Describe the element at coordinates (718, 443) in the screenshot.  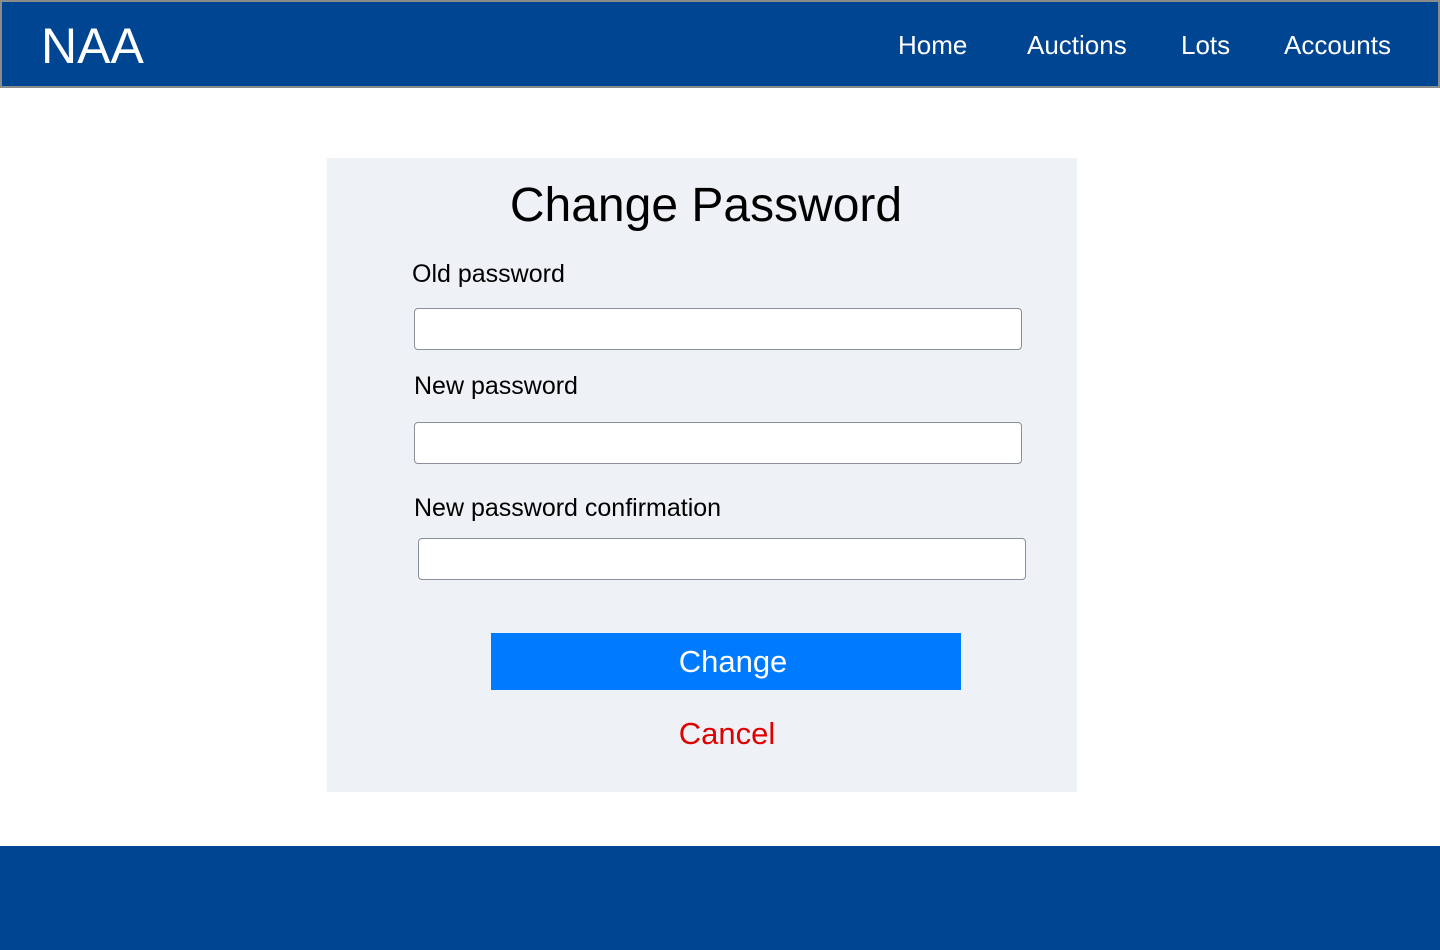
I see `new-password-input` at that location.